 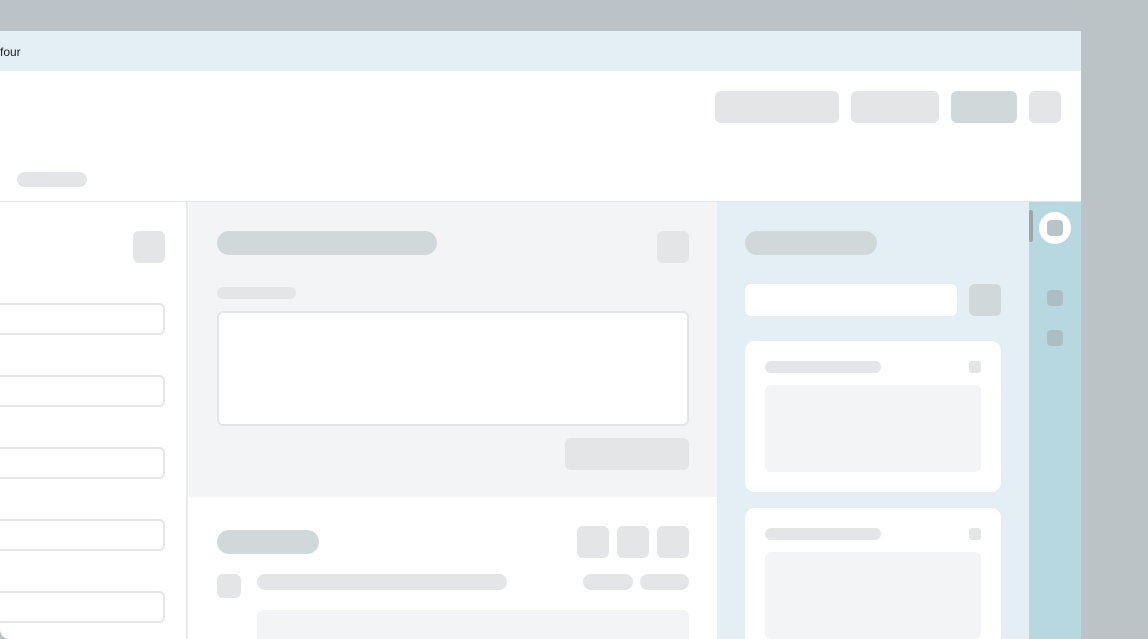 What do you see at coordinates (540, 51) in the screenshot?
I see `top-bar: four` at bounding box center [540, 51].